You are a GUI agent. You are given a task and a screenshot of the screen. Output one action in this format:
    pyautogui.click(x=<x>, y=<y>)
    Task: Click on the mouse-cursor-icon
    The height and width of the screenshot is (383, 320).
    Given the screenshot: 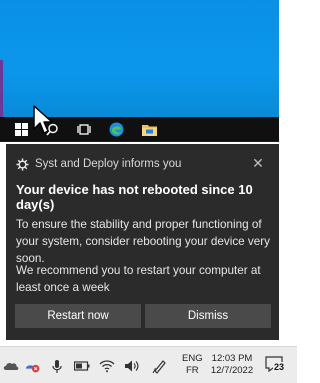 What is the action you would take?
    pyautogui.click(x=43, y=121)
    